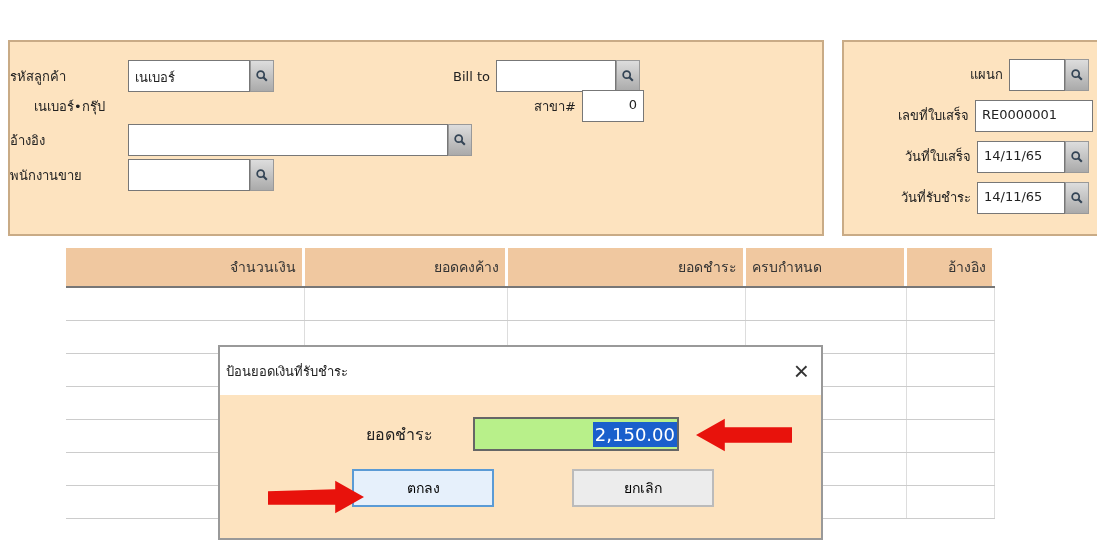 This screenshot has width=1097, height=547. Describe the element at coordinates (28, 140) in the screenshot. I see `field-label: อ้างอิง` at that location.